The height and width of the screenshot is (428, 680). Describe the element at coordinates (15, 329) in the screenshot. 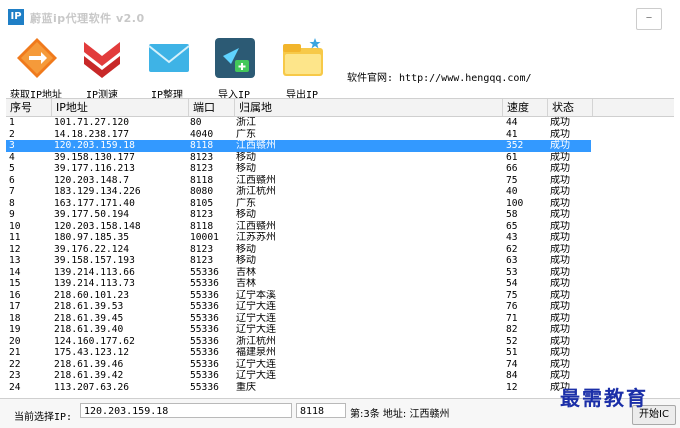

I see `cell-n: 19` at that location.